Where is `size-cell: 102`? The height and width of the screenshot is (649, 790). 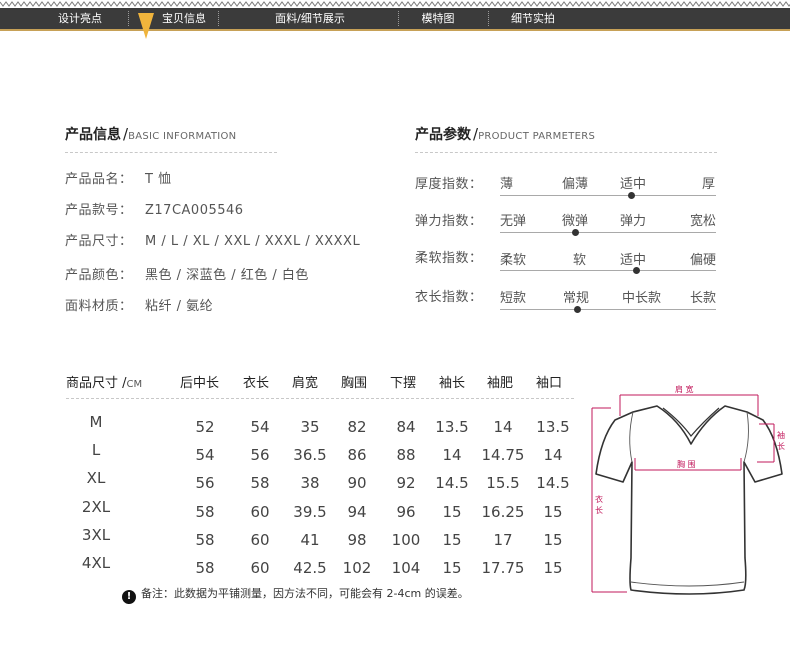 size-cell: 102 is located at coordinates (357, 568).